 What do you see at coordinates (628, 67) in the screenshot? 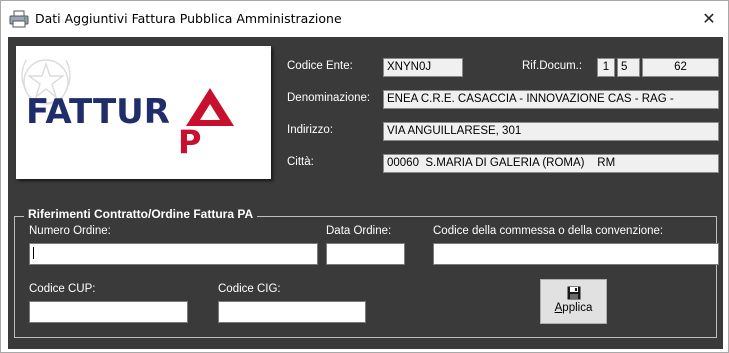
I see `rif-docum-field-2: 5` at bounding box center [628, 67].